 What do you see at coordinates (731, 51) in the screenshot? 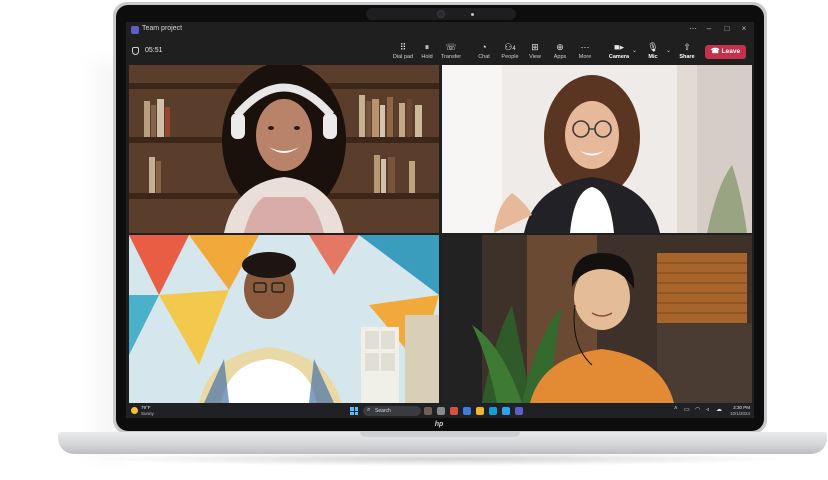
I see `leave-label: Leave` at bounding box center [731, 51].